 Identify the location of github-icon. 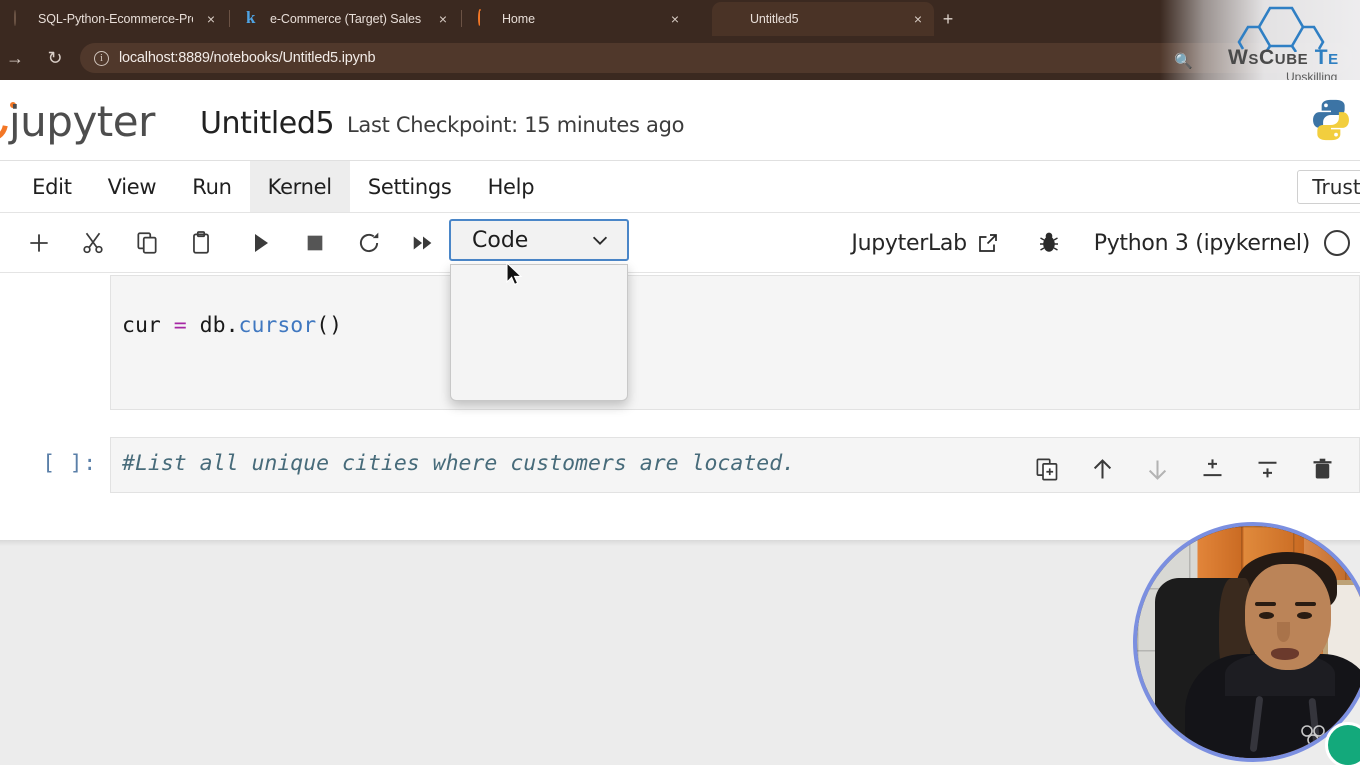
(22, 18).